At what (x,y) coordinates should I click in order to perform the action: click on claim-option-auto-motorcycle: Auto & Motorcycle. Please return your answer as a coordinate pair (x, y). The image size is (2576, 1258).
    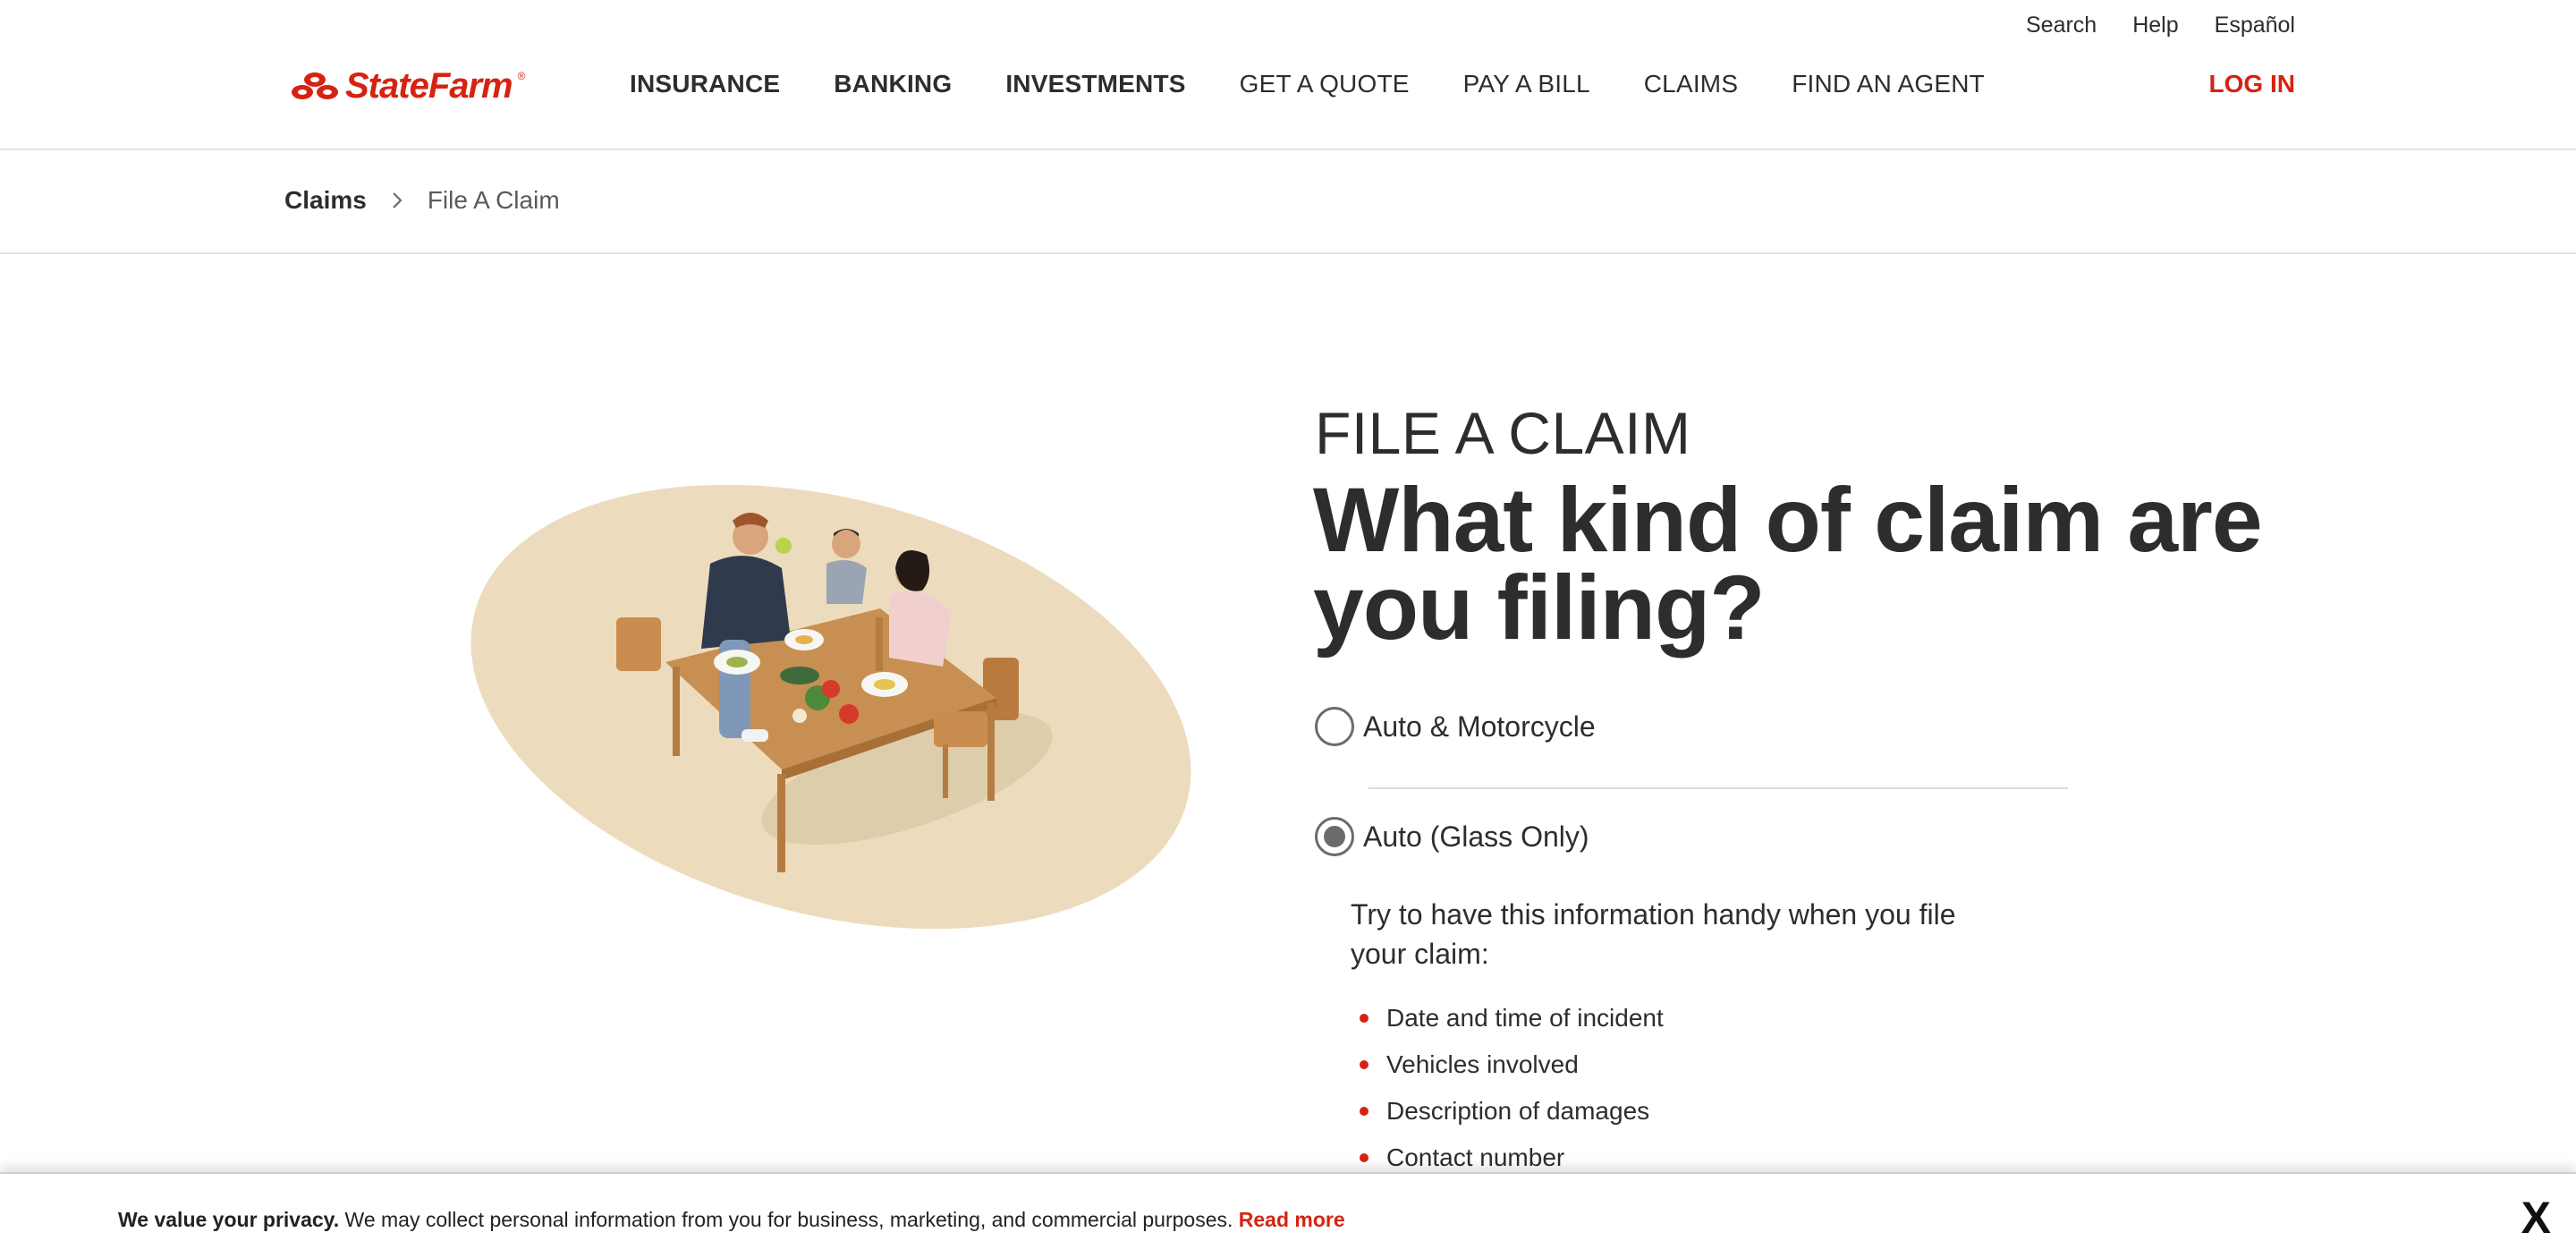
    Looking at the image, I should click on (1455, 726).